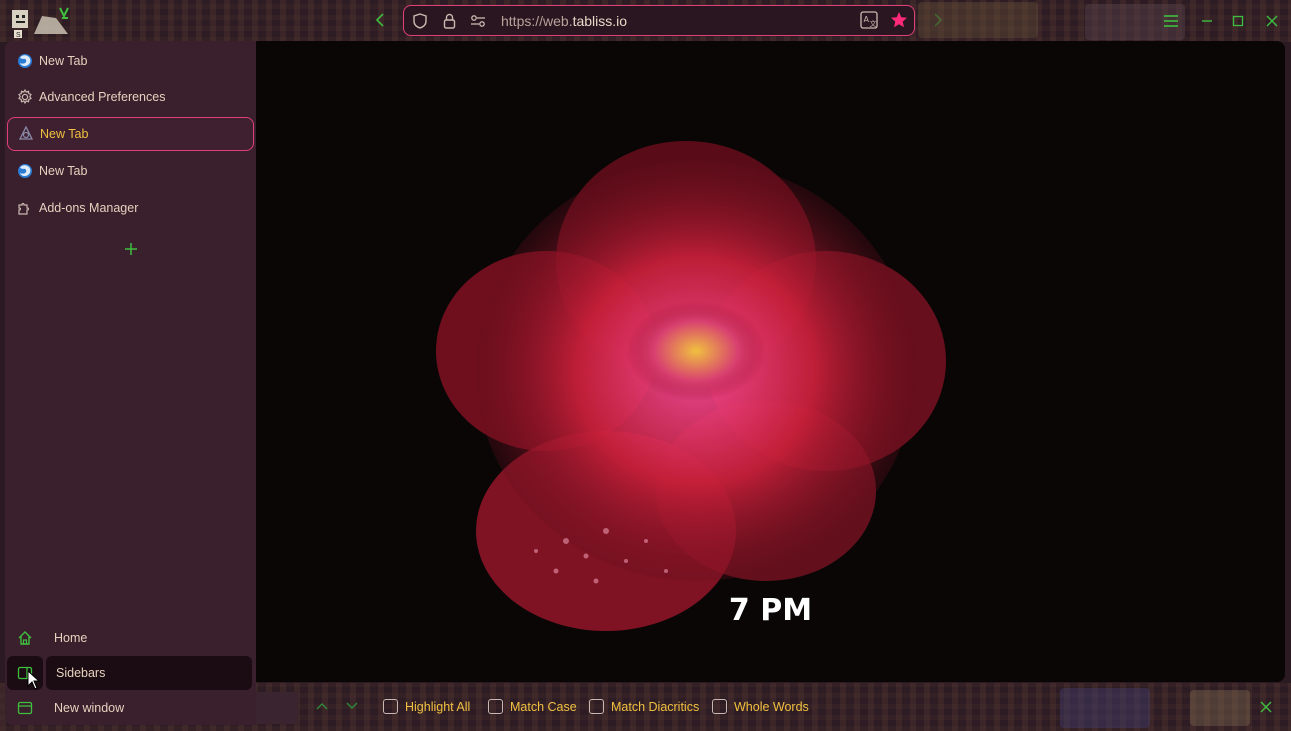  What do you see at coordinates (277, 708) in the screenshot?
I see `find-input` at bounding box center [277, 708].